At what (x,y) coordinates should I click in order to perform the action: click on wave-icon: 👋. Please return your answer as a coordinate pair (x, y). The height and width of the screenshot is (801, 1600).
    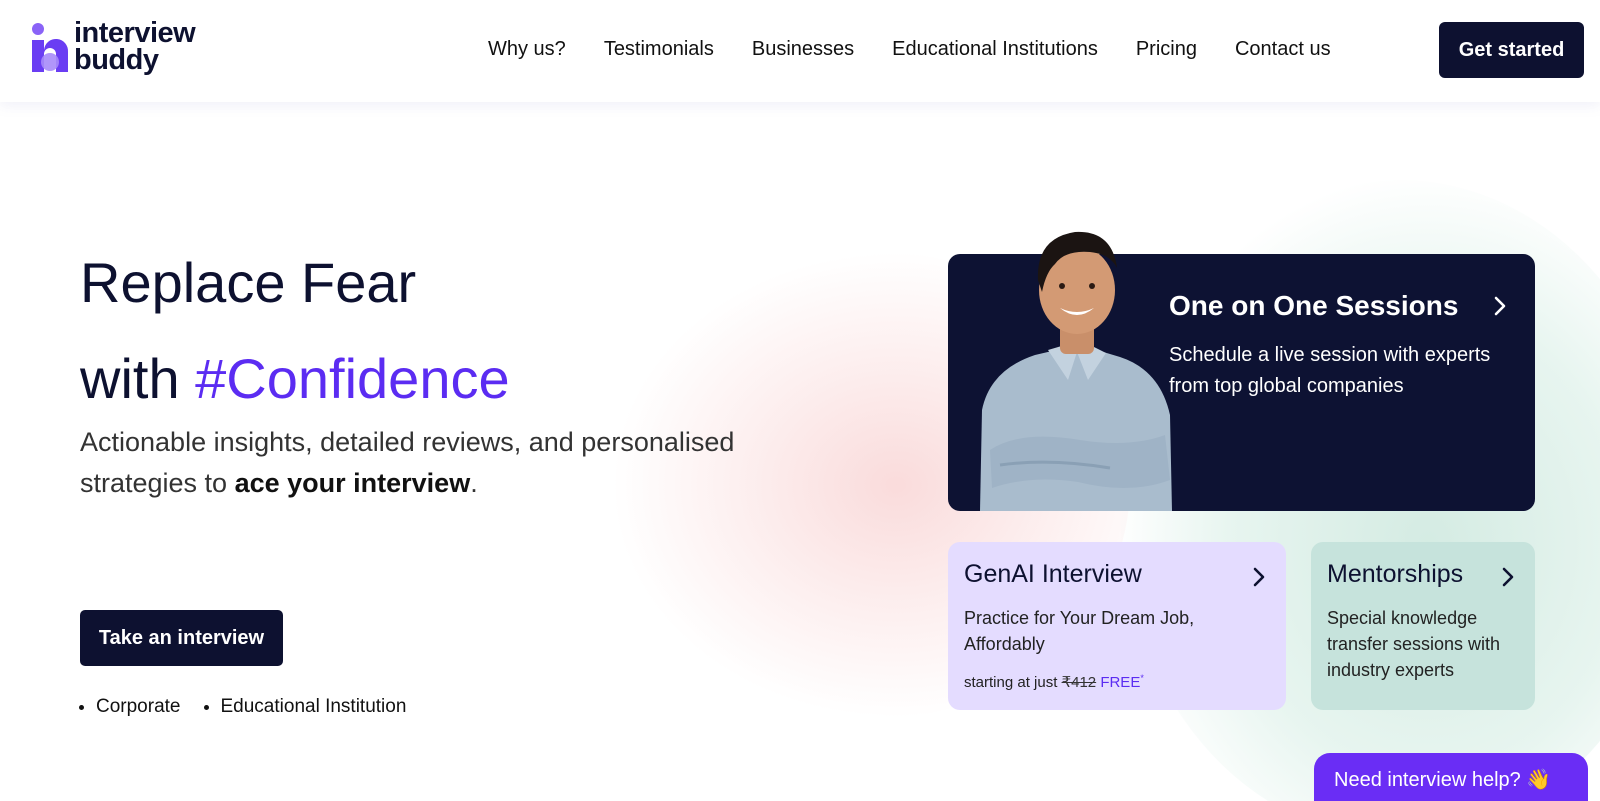
    Looking at the image, I should click on (1539, 780).